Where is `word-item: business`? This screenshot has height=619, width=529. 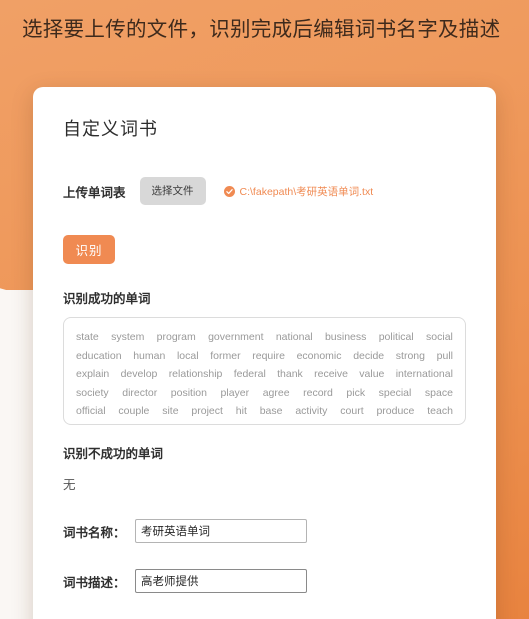
word-item: business is located at coordinates (345, 337).